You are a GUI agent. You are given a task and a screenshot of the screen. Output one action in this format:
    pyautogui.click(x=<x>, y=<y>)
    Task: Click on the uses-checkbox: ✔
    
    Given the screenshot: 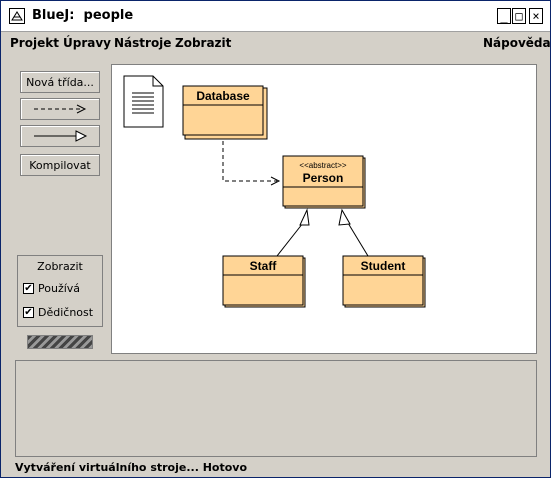 What is the action you would take?
    pyautogui.click(x=28, y=288)
    